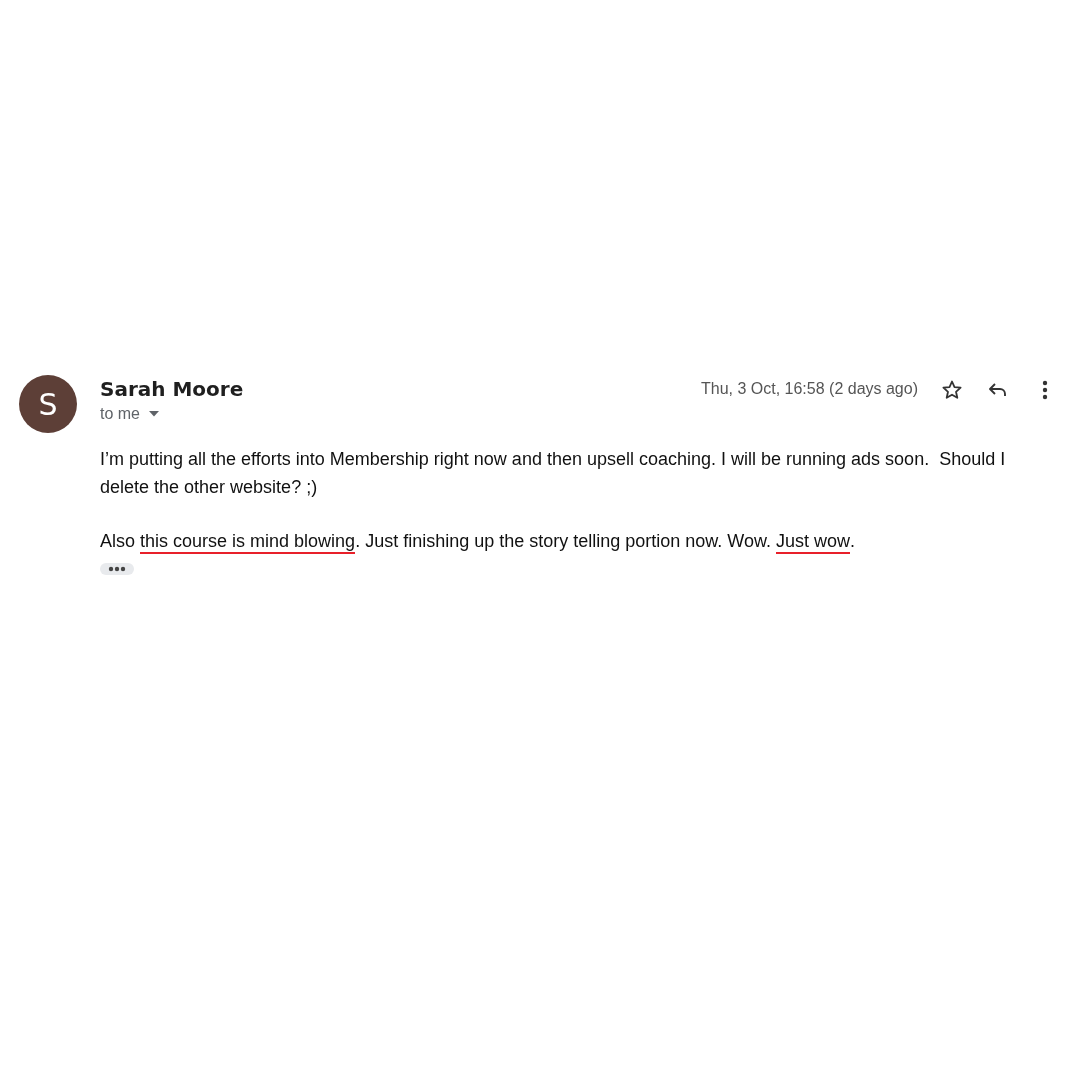 The height and width of the screenshot is (1080, 1080). I want to click on caret-icon, so click(154, 414).